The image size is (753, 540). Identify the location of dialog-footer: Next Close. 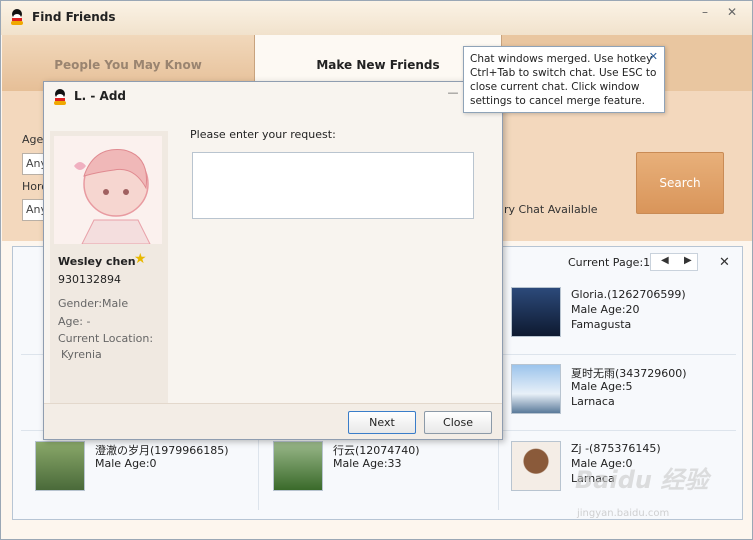
(273, 421).